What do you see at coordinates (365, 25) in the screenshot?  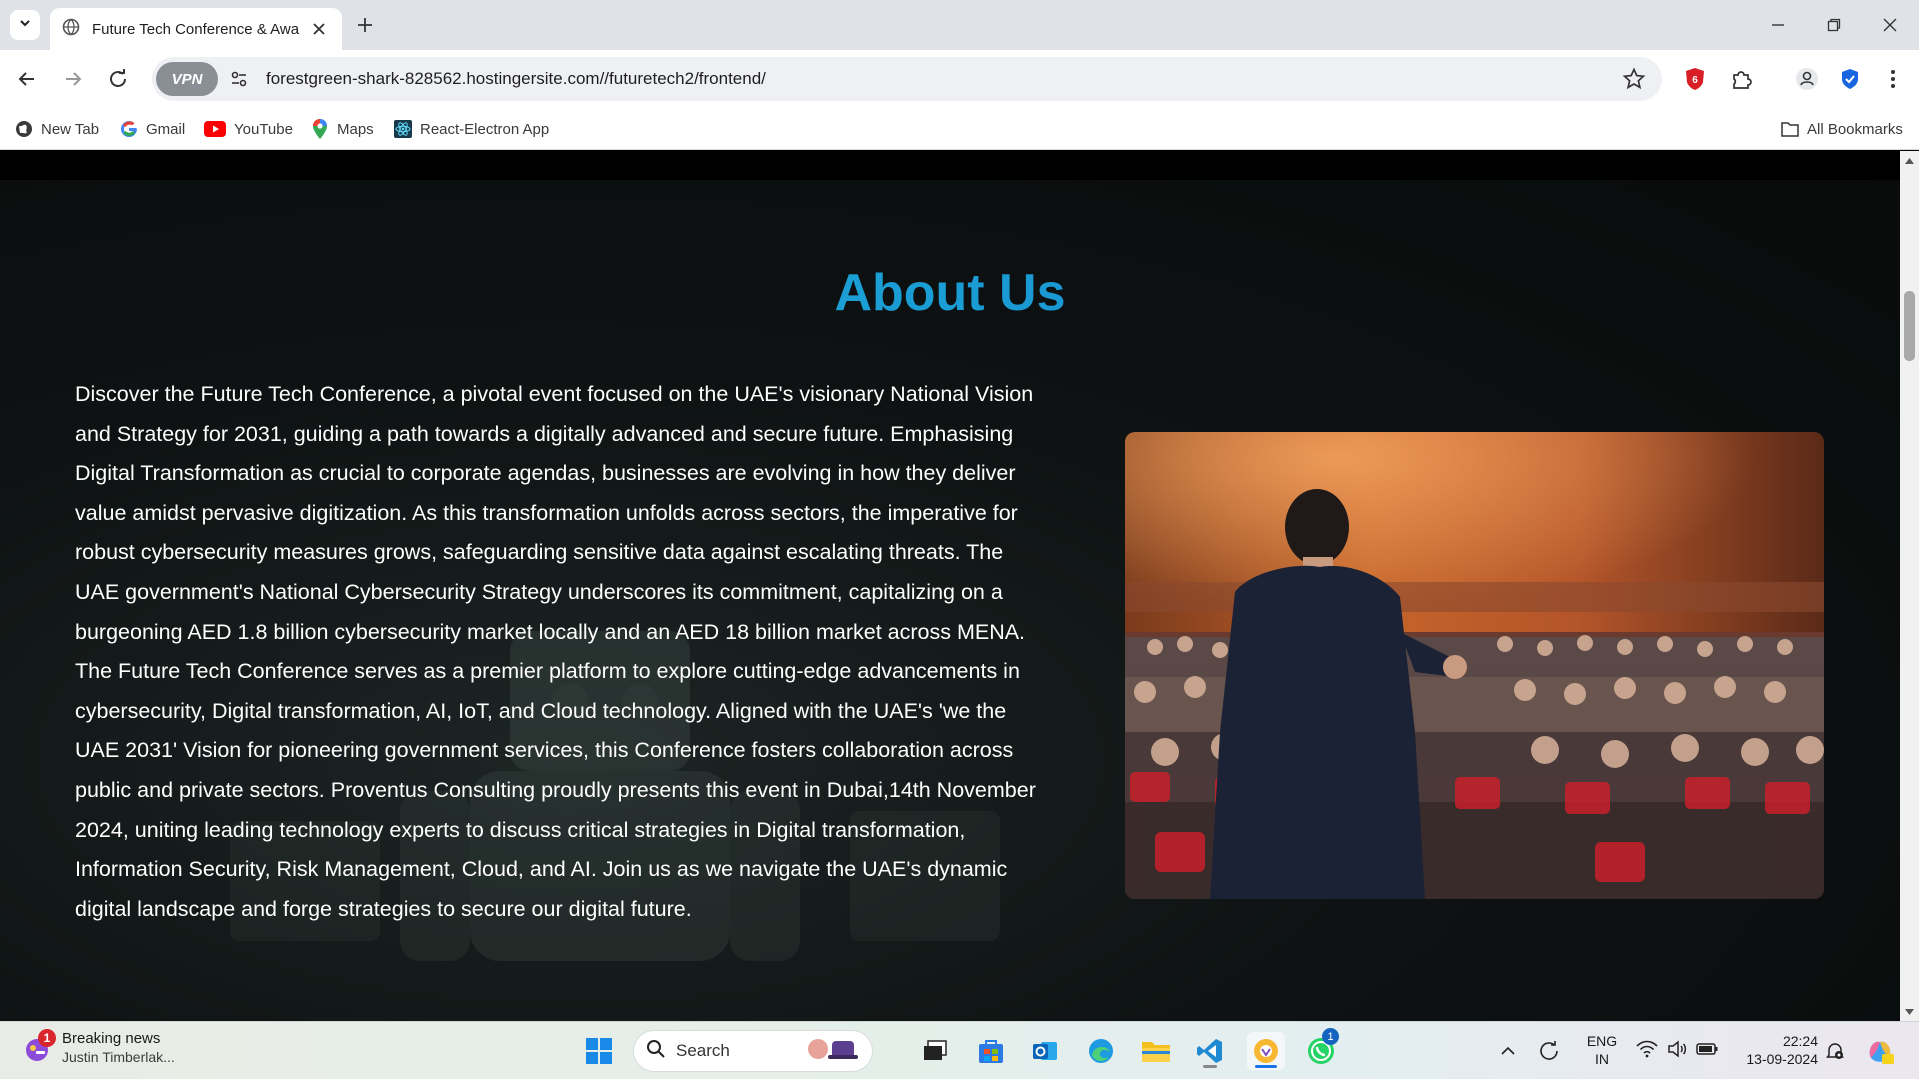 I see `new-tab-button` at bounding box center [365, 25].